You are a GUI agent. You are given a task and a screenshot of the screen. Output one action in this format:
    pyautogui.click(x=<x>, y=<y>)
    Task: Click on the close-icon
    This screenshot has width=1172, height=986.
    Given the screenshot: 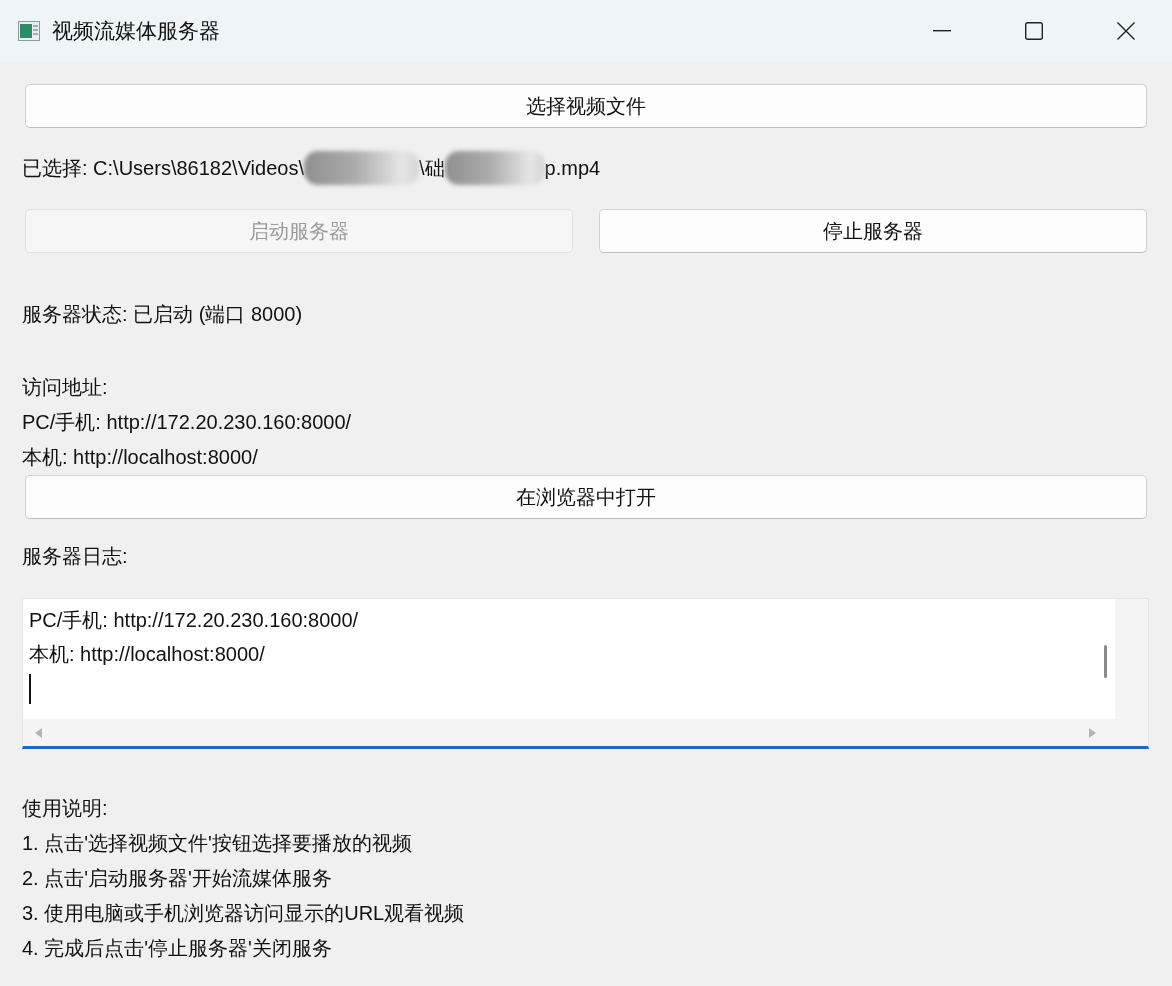 What is the action you would take?
    pyautogui.click(x=1126, y=31)
    